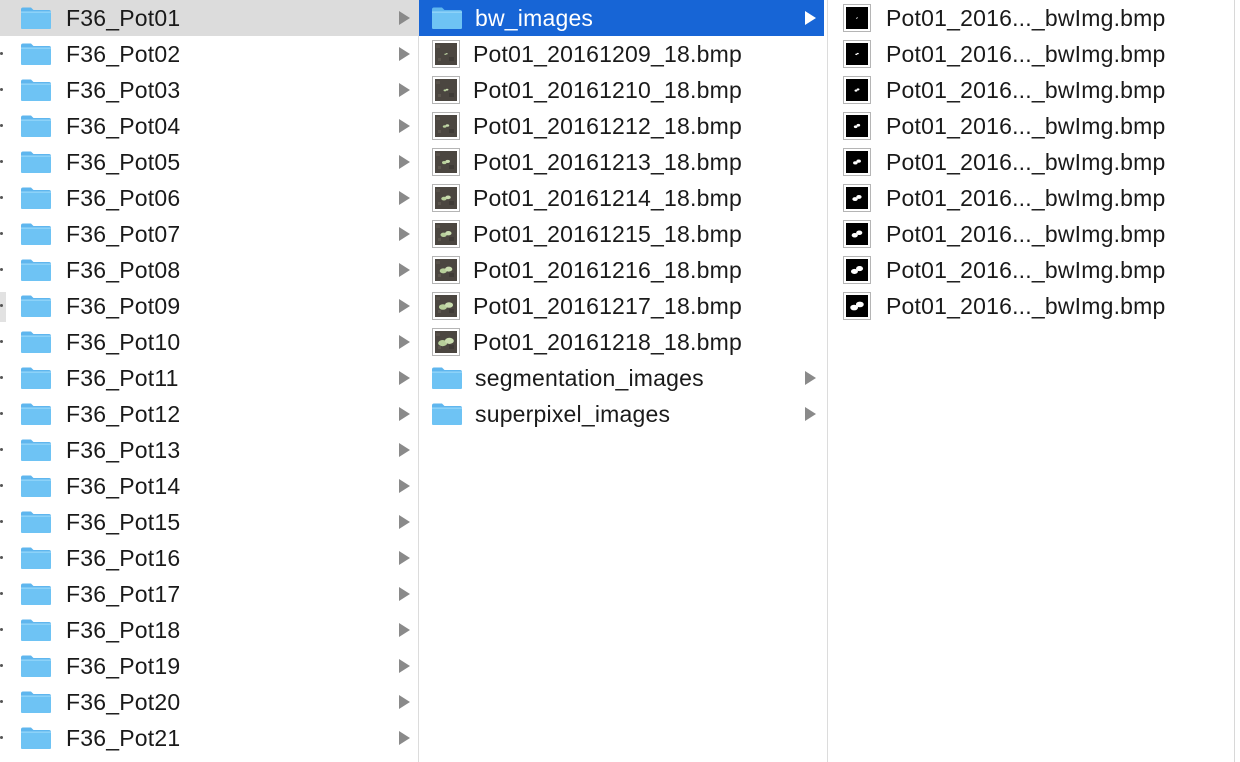 This screenshot has height=762, width=1240. I want to click on item-row-f36-pot14: F36_Pot14, so click(209, 486).